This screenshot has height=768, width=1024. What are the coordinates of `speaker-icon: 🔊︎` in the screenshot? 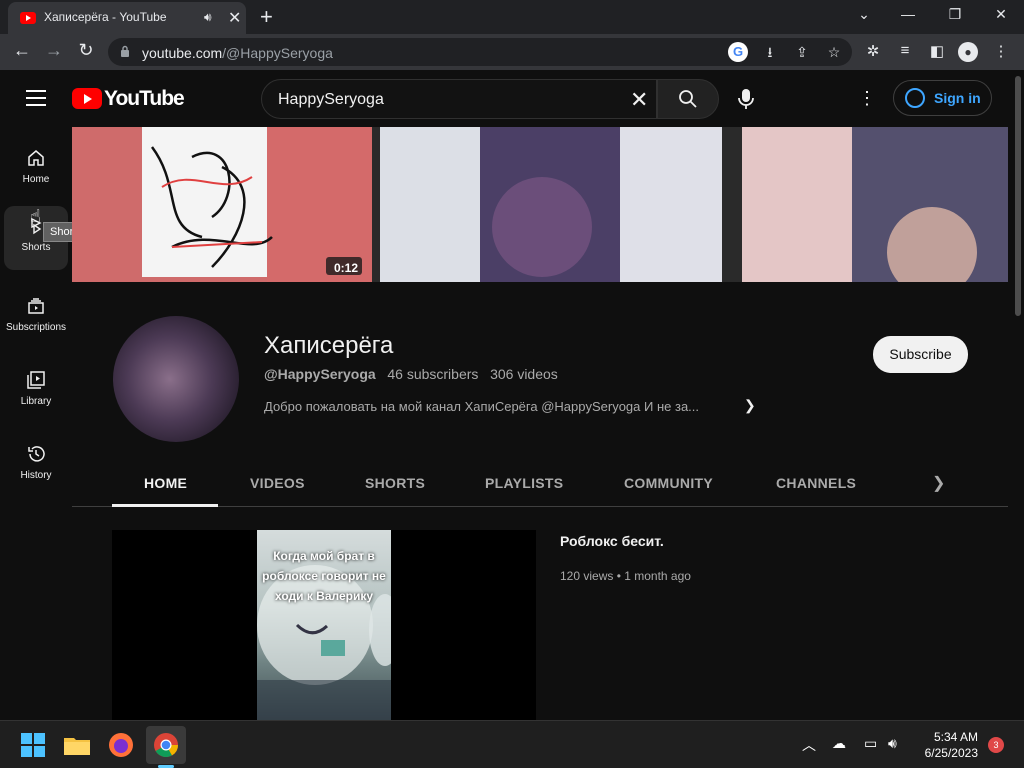 It's located at (208, 17).